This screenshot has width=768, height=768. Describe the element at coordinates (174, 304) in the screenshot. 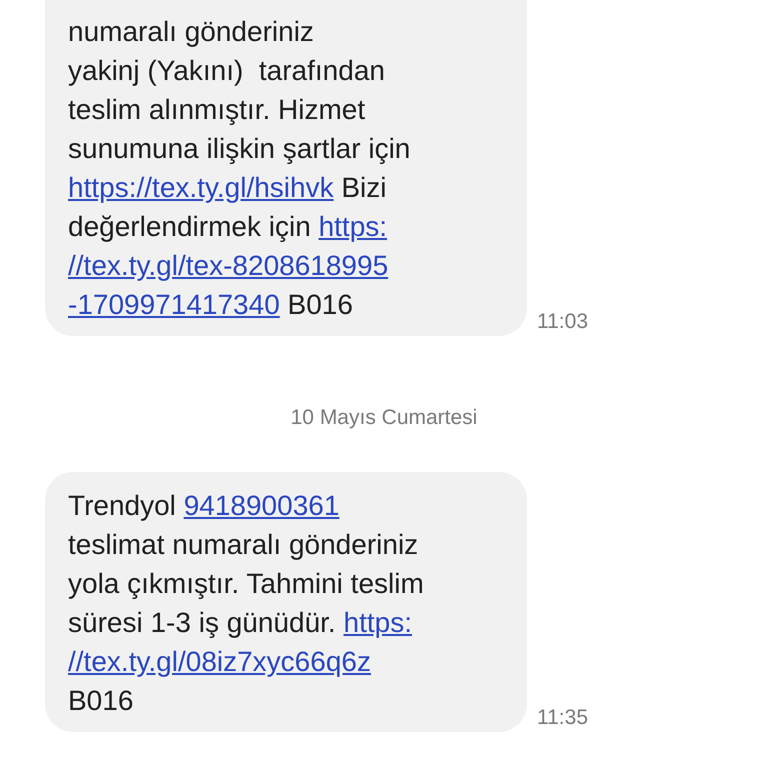

I see `link: -1709971417340` at that location.